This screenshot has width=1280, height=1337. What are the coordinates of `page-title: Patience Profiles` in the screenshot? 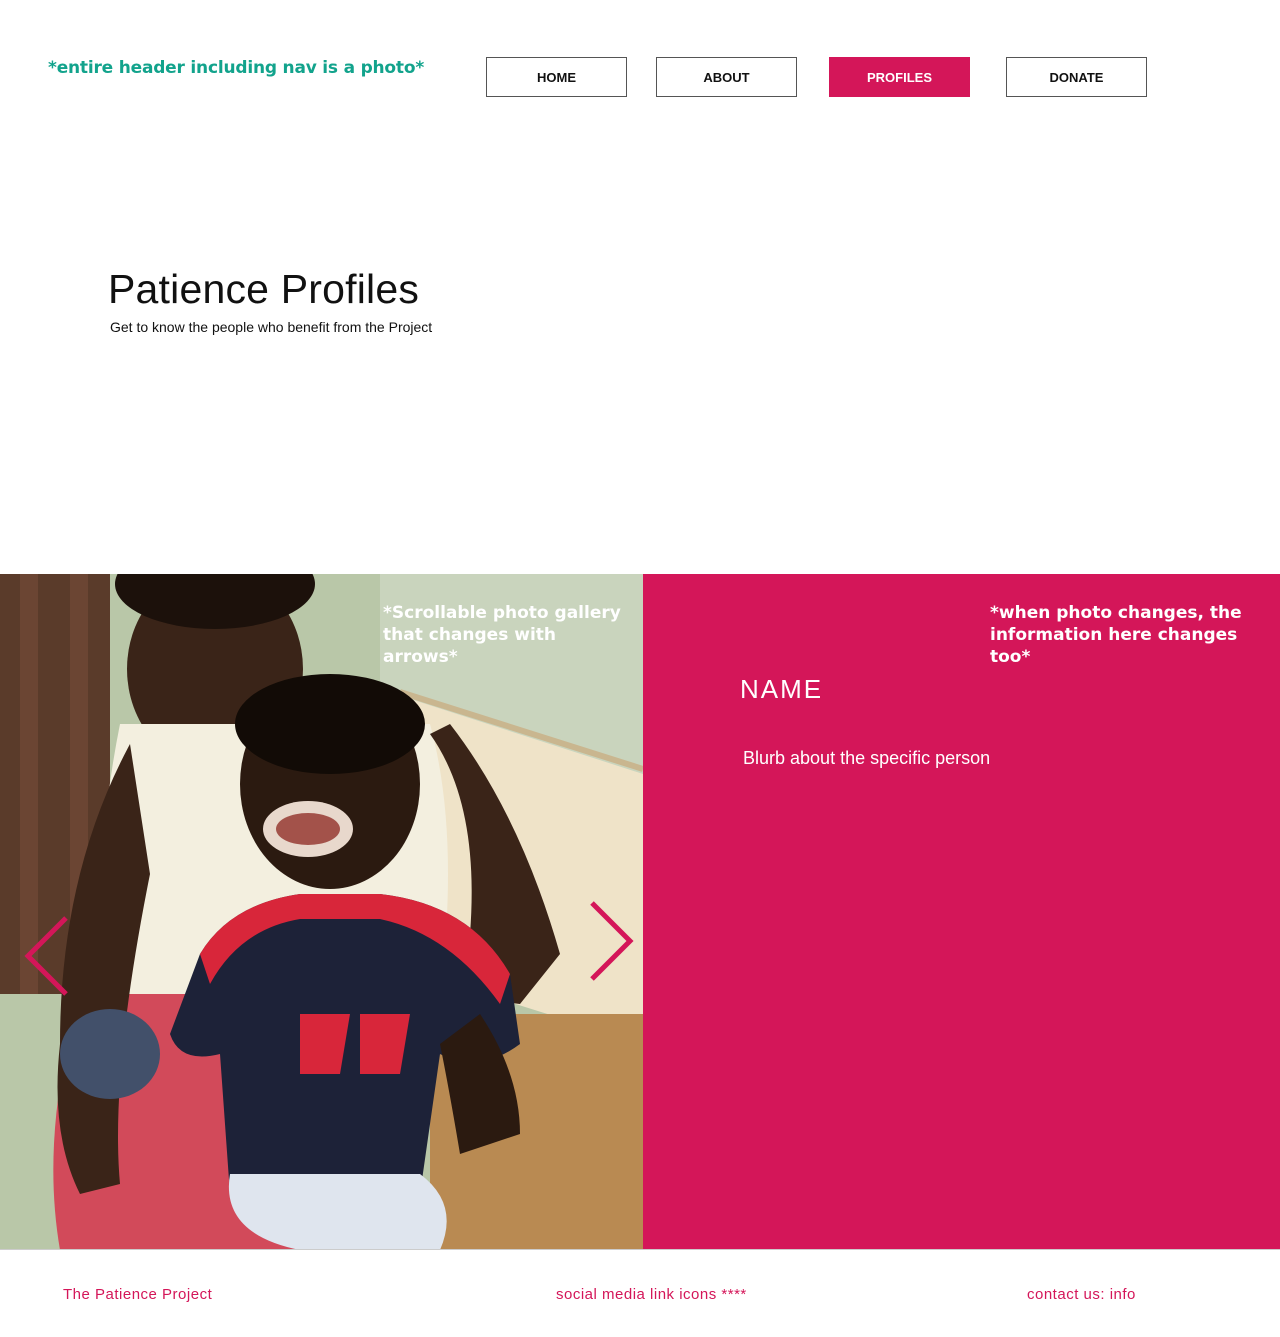 It's located at (264, 289).